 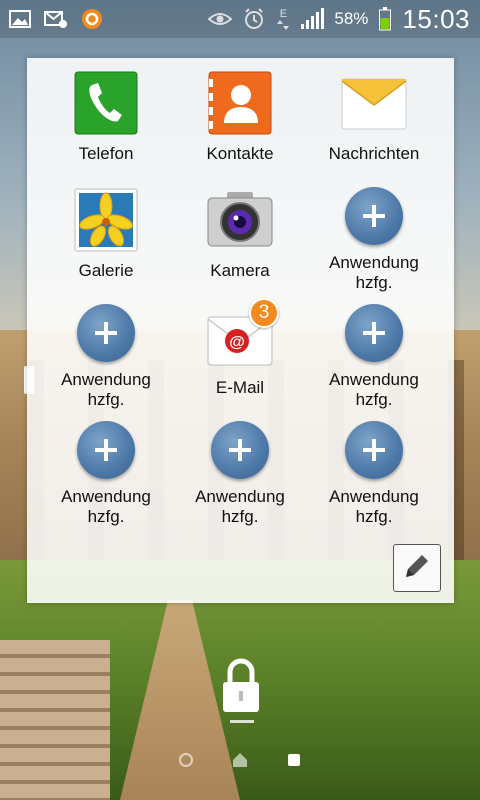 What do you see at coordinates (385, 19) in the screenshot?
I see `battery-icon` at bounding box center [385, 19].